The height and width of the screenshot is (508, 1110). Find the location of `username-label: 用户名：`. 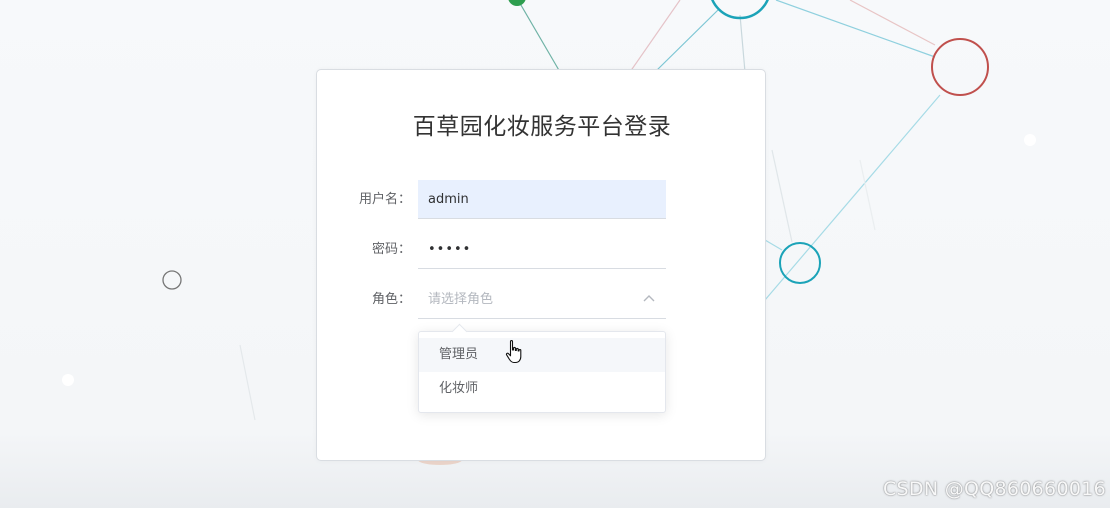

username-label: 用户名： is located at coordinates (384, 199).